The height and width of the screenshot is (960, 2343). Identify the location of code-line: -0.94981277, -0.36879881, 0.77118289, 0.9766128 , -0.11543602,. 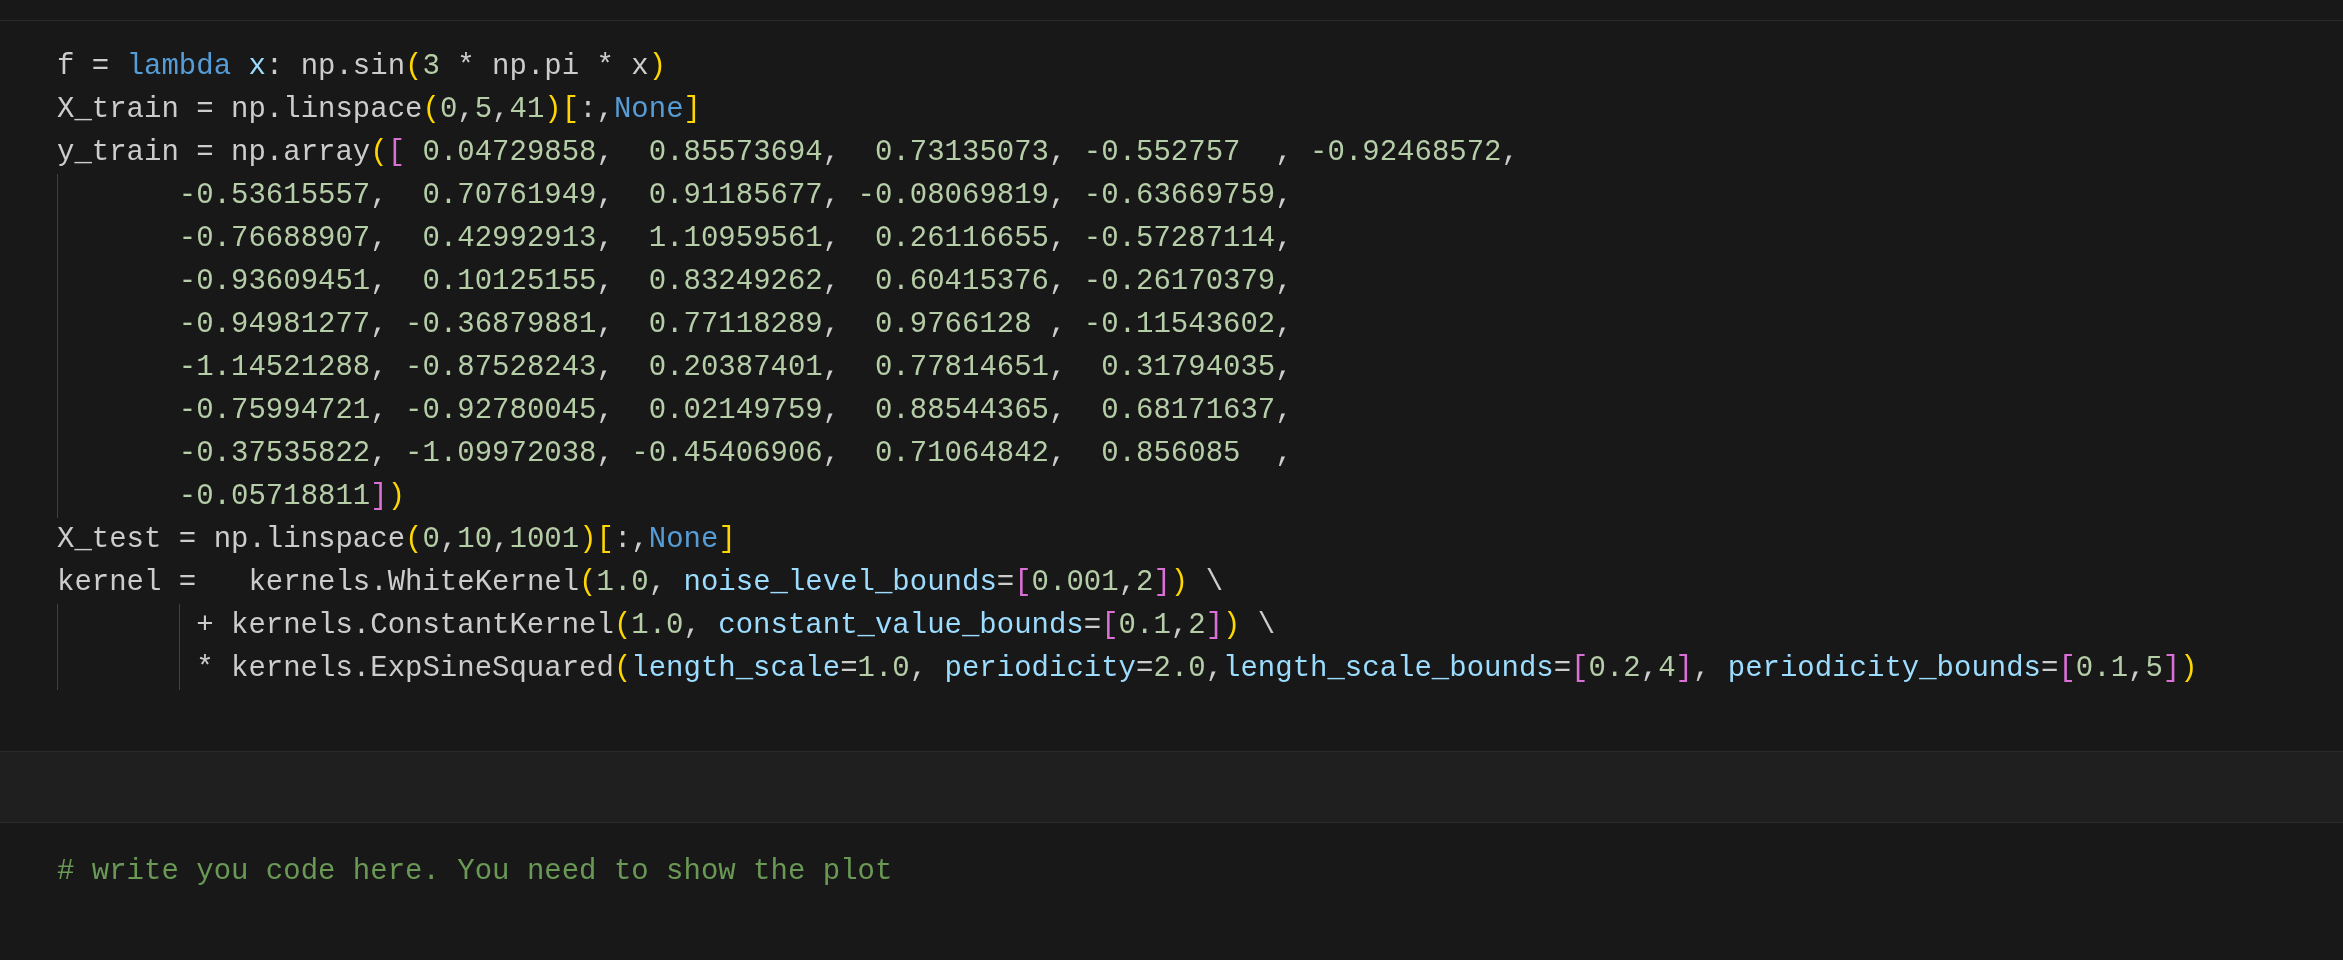
(735, 324).